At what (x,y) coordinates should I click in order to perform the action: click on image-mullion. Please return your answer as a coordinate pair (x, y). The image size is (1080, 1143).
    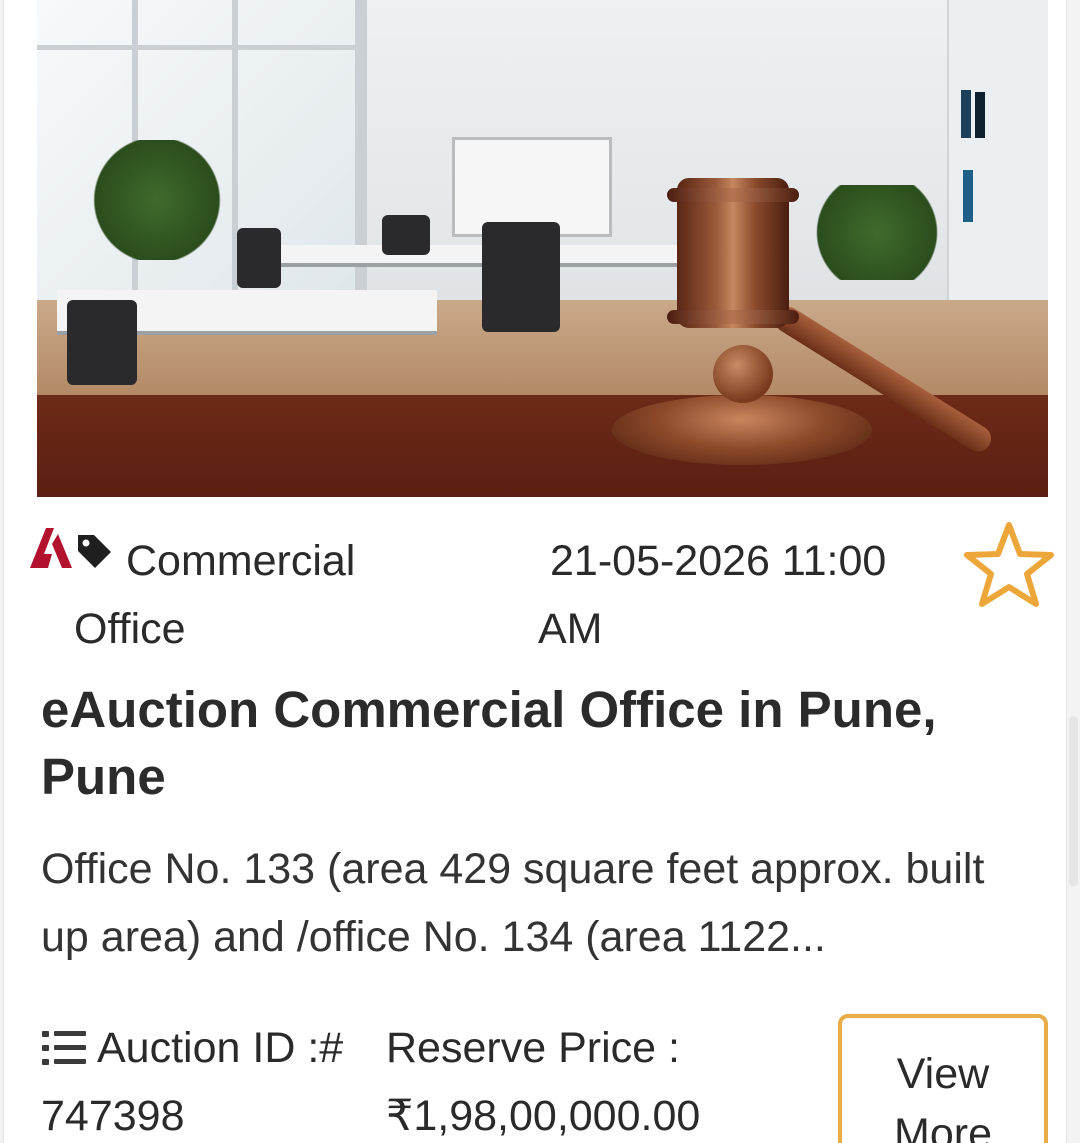
    Looking at the image, I should click on (202, 47).